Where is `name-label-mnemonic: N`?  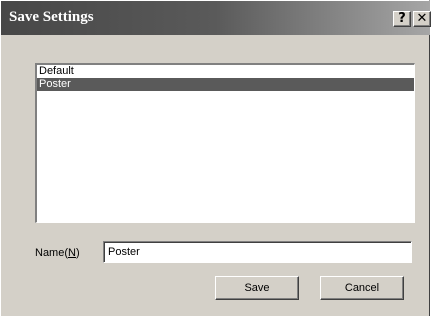
name-label-mnemonic: N is located at coordinates (72, 253).